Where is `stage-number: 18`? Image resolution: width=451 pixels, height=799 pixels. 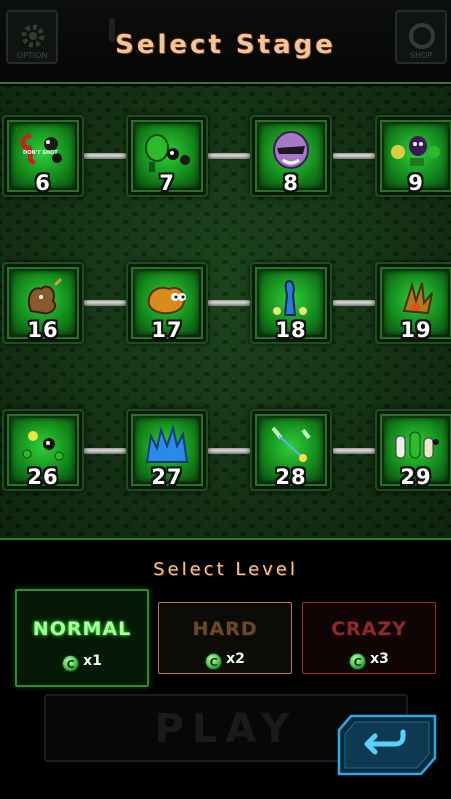
stage-number: 18 is located at coordinates (291, 330).